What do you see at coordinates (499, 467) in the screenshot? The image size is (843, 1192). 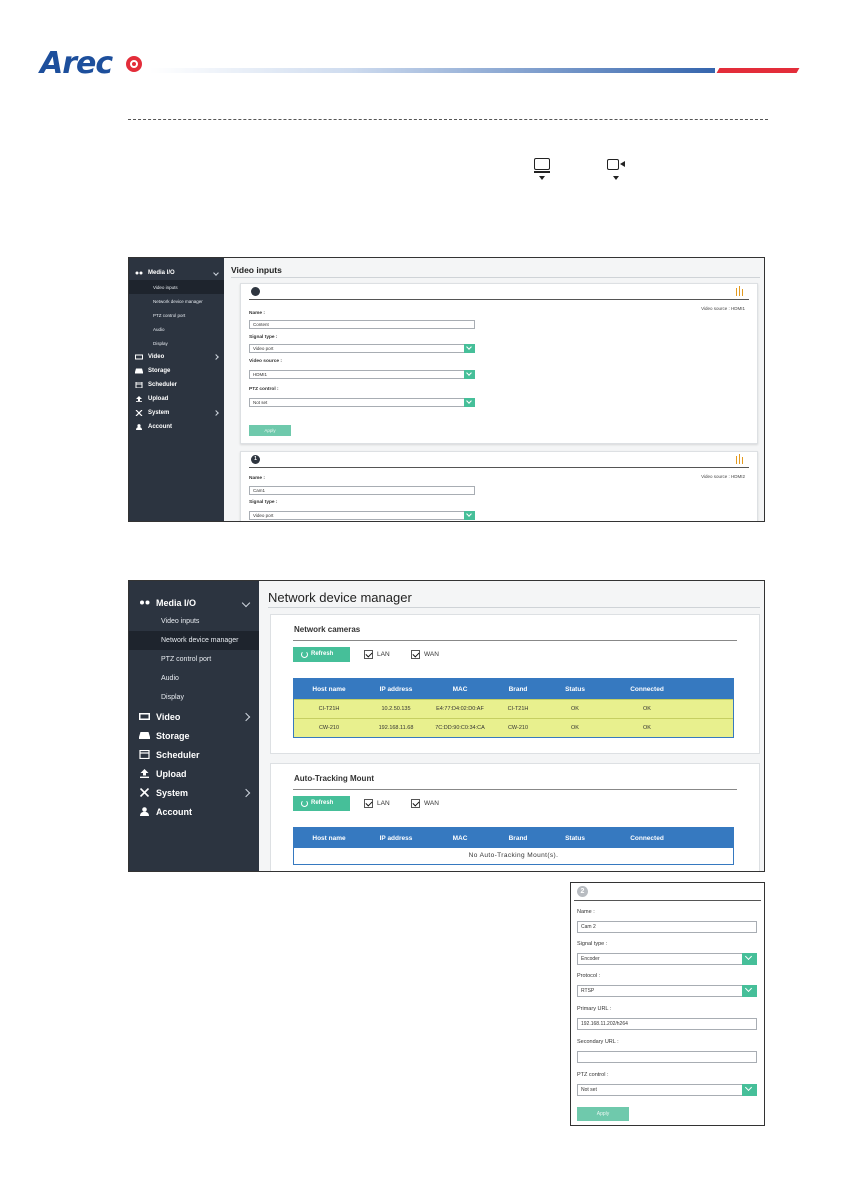 I see `card-divider` at bounding box center [499, 467].